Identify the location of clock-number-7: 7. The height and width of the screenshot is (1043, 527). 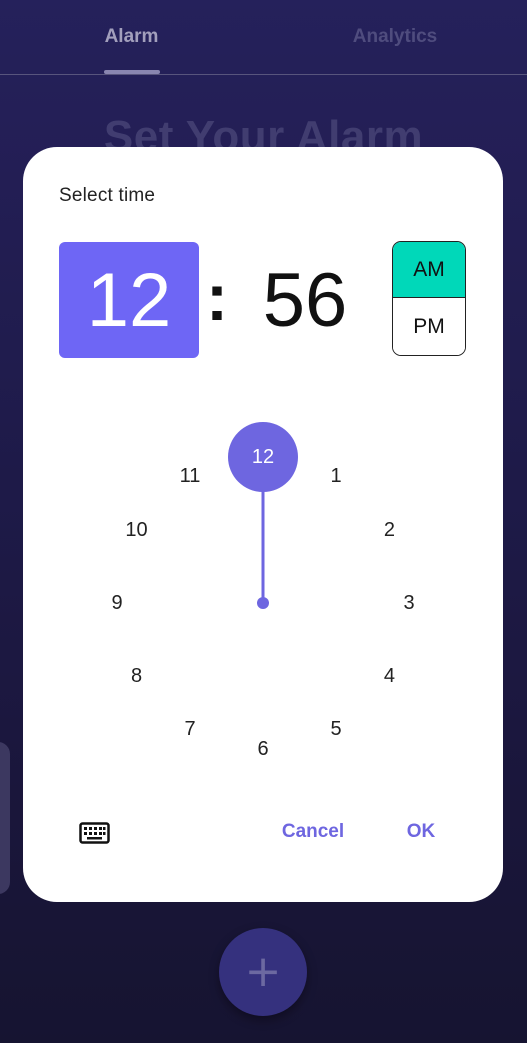
(190, 729).